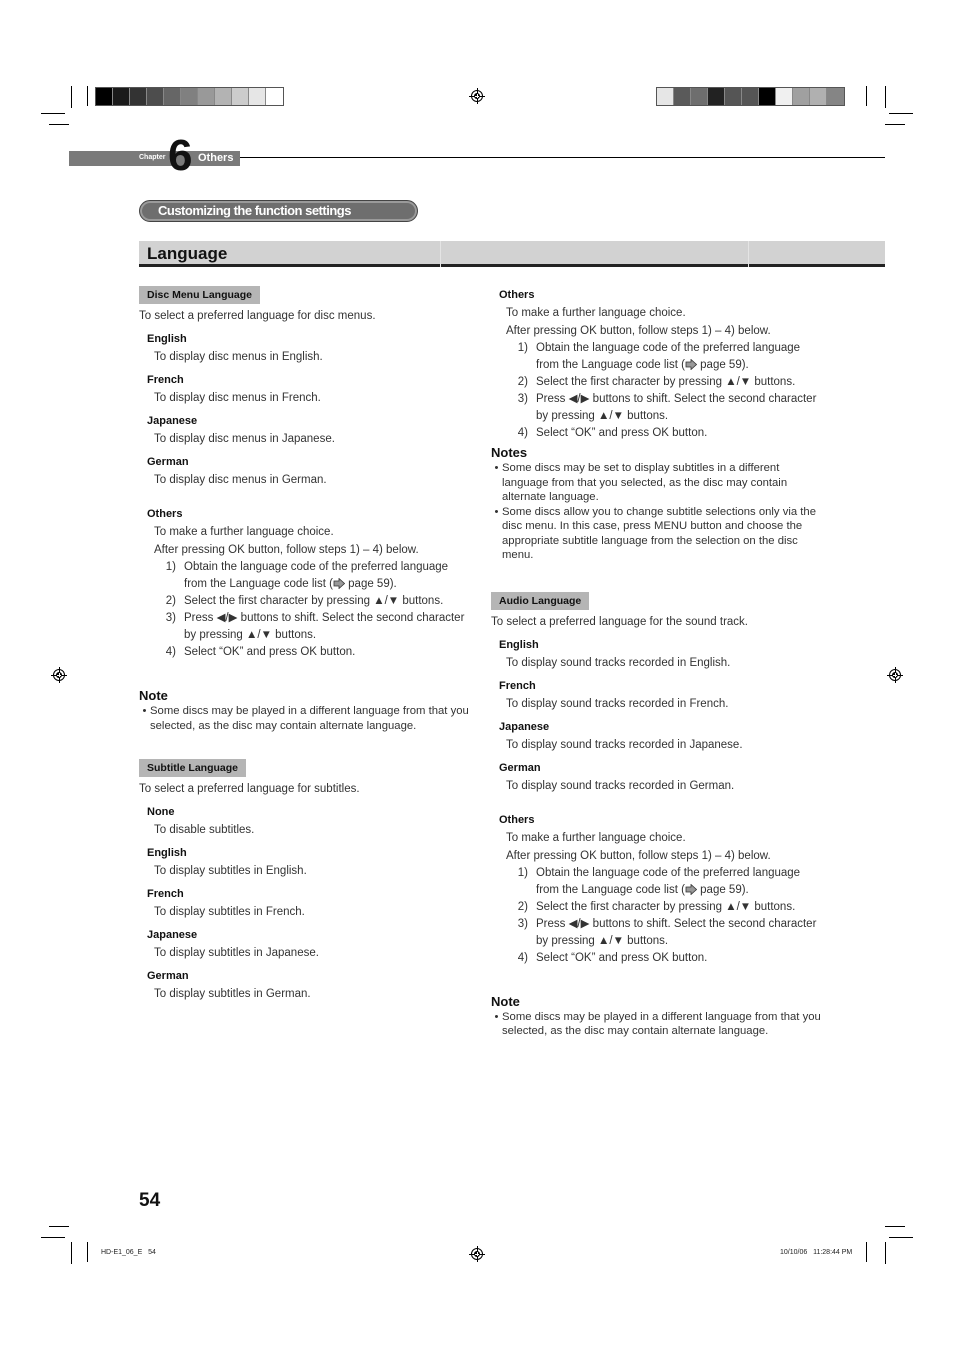 The height and width of the screenshot is (1351, 954). Describe the element at coordinates (816, 1252) in the screenshot. I see `print-timestamp: 10/10/06 11:28:44 PM` at that location.